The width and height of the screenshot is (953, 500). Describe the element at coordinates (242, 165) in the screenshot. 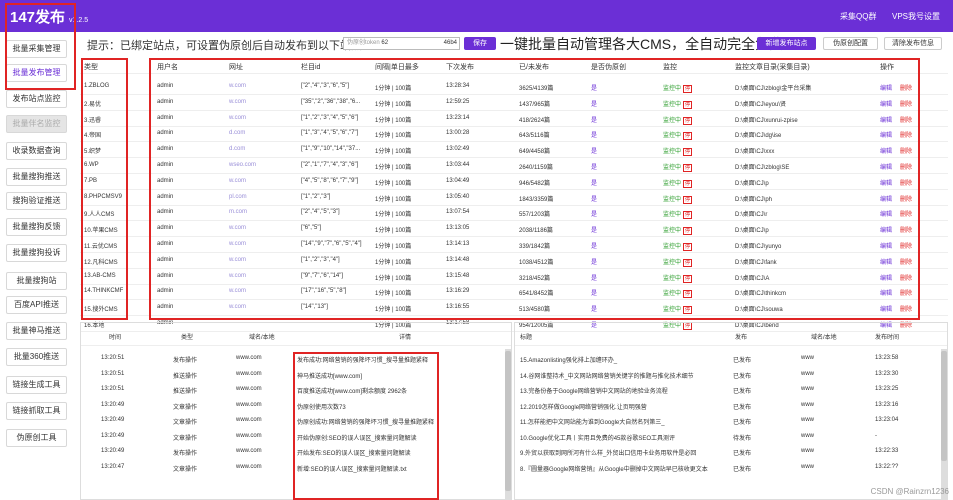

I see `row-url: wseo.com` at that location.